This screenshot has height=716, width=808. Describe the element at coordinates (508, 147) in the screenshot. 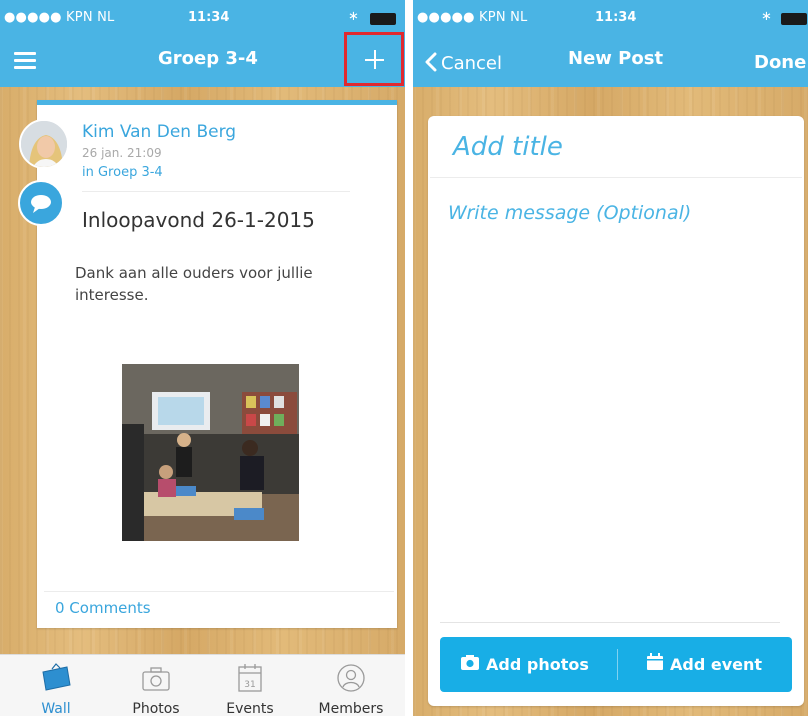

I see `title-input: Add title` at that location.